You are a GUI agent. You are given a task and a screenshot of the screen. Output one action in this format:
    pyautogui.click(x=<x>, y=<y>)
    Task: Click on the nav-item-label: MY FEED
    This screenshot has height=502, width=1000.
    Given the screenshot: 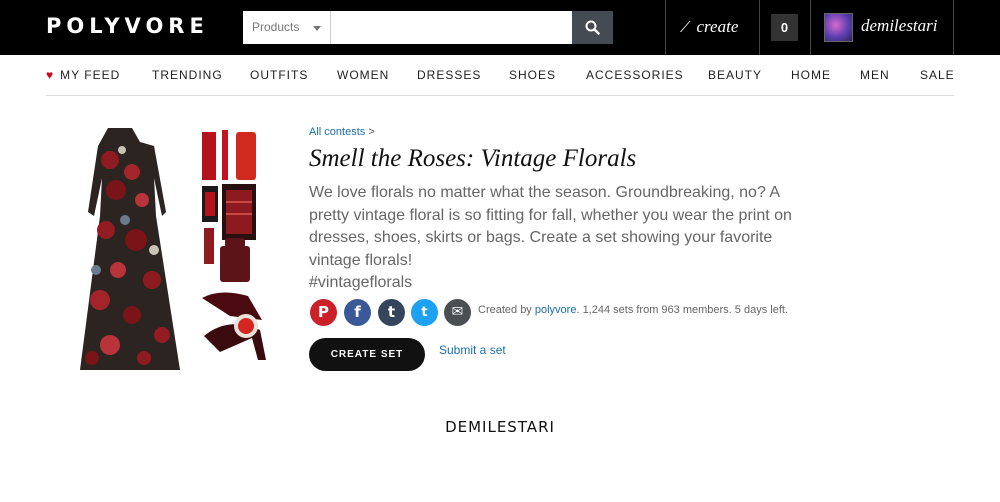 What is the action you would take?
    pyautogui.click(x=90, y=75)
    